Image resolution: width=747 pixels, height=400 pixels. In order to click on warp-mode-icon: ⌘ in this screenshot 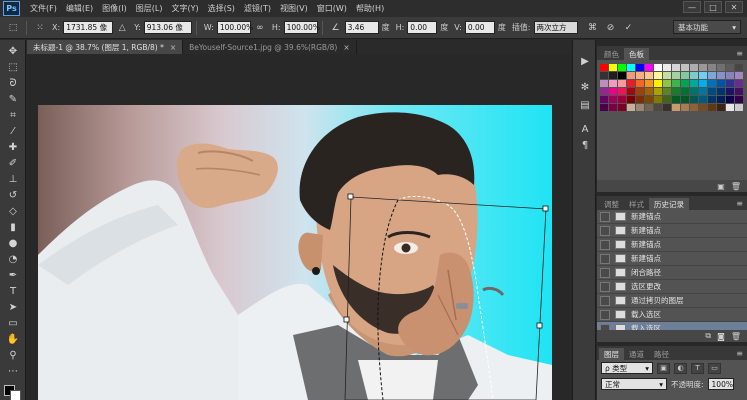, I will do `click(593, 28)`.